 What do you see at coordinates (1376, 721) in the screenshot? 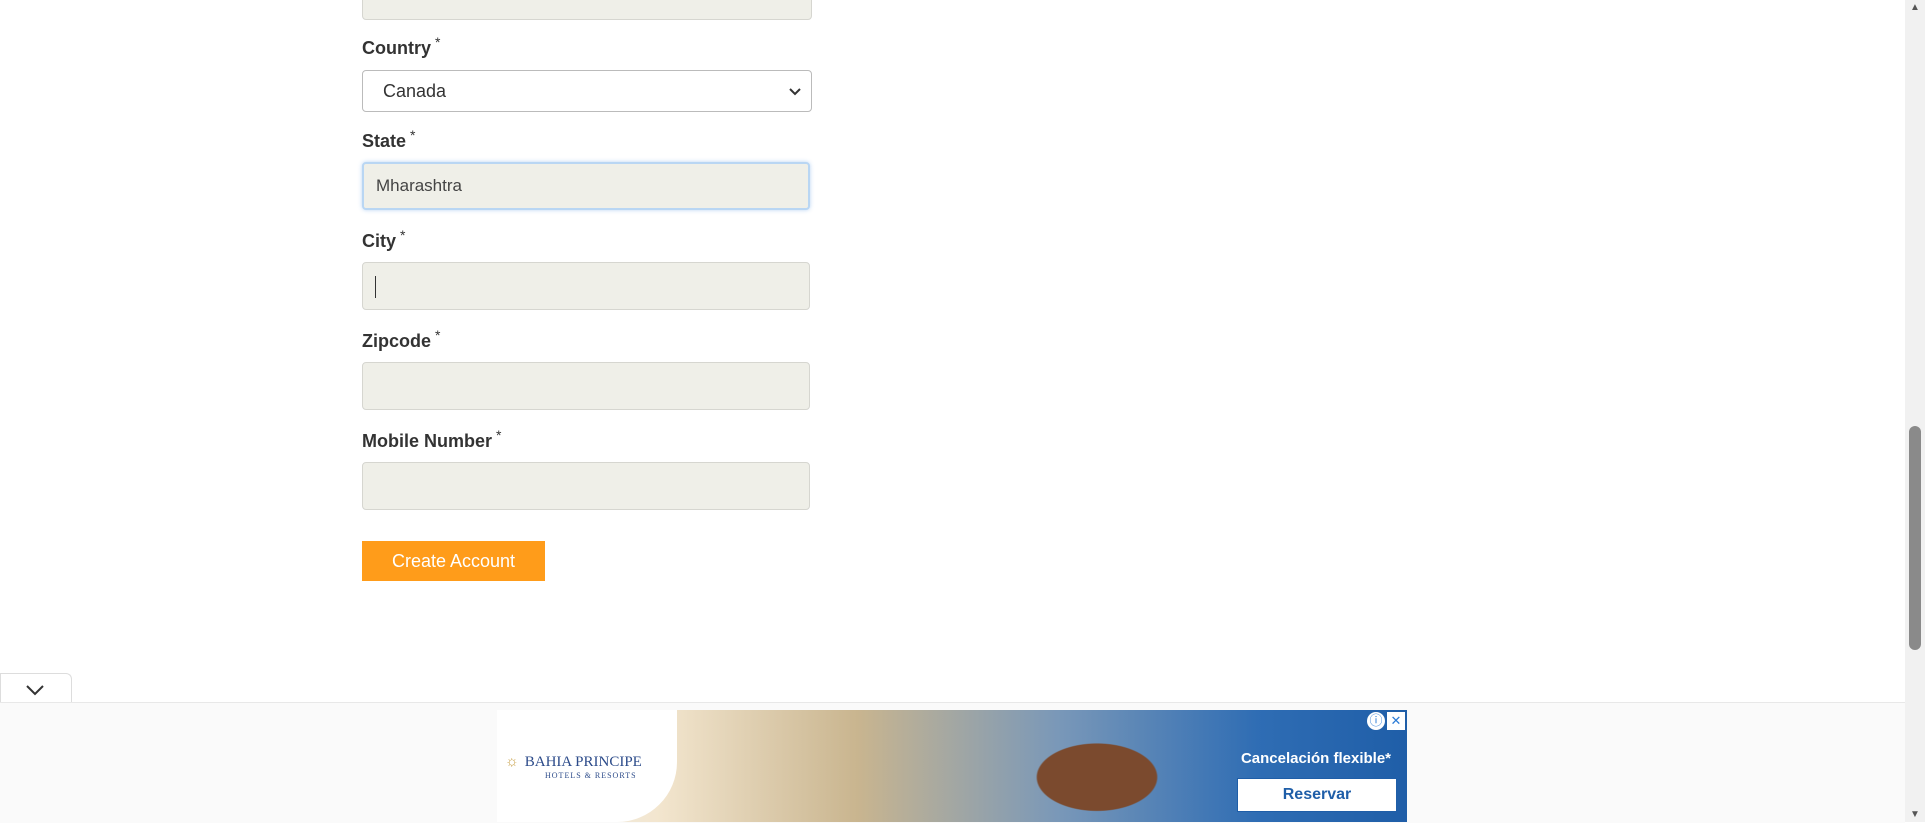
I see `info-icon: ⓘ` at bounding box center [1376, 721].